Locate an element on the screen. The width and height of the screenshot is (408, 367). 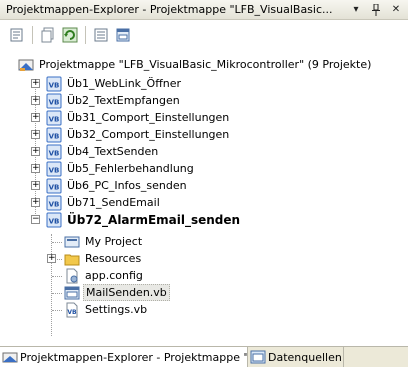
project-item-node: VB Settings.vb is located at coordinates (106, 309).